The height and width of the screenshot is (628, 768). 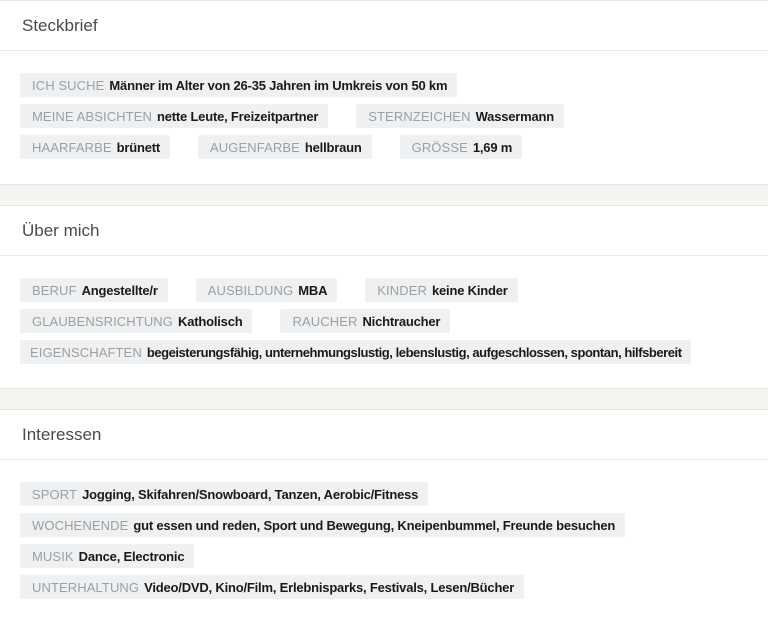 I want to click on tag-groesse: GRÖSSE 1,69 m, so click(x=461, y=147).